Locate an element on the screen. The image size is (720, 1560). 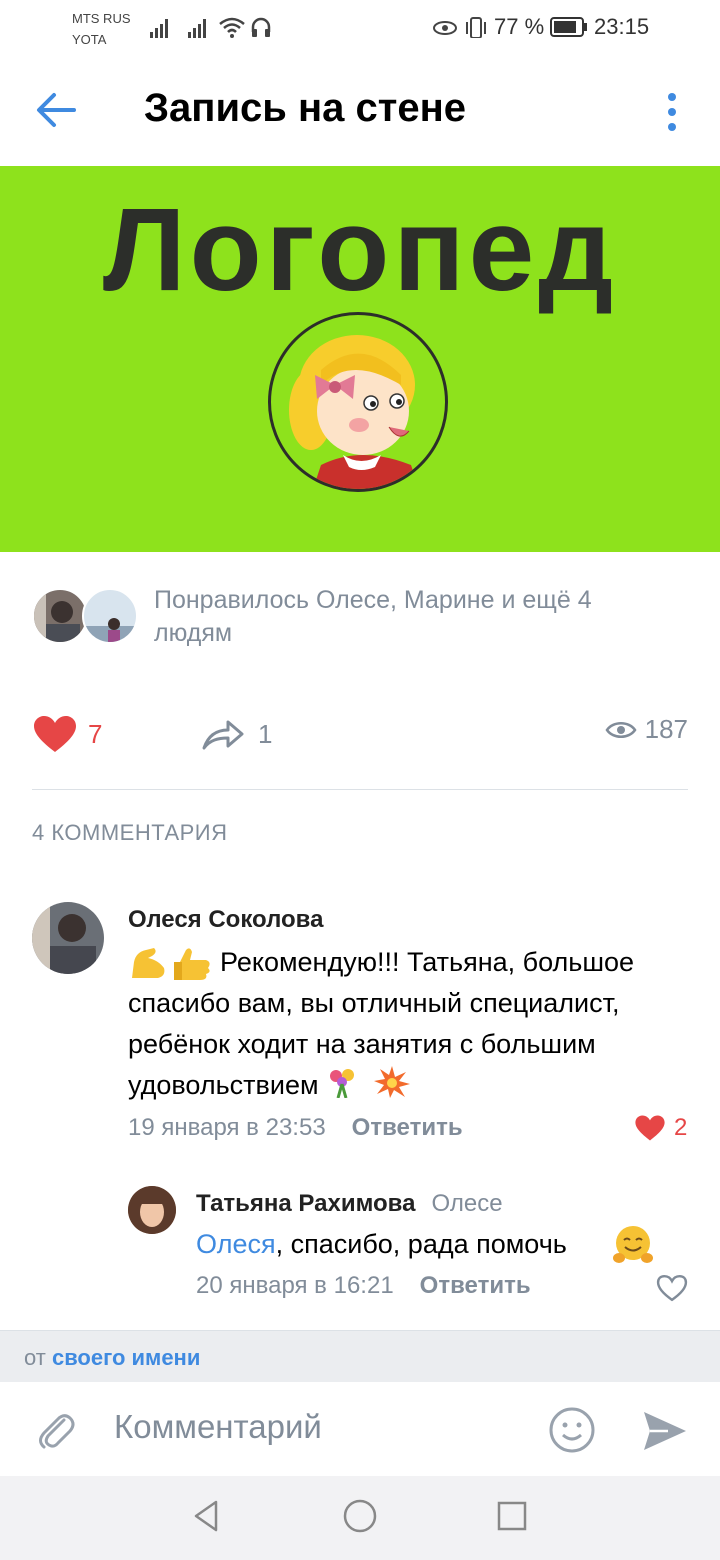
banner-text: Логопед is located at coordinates (360, 250).